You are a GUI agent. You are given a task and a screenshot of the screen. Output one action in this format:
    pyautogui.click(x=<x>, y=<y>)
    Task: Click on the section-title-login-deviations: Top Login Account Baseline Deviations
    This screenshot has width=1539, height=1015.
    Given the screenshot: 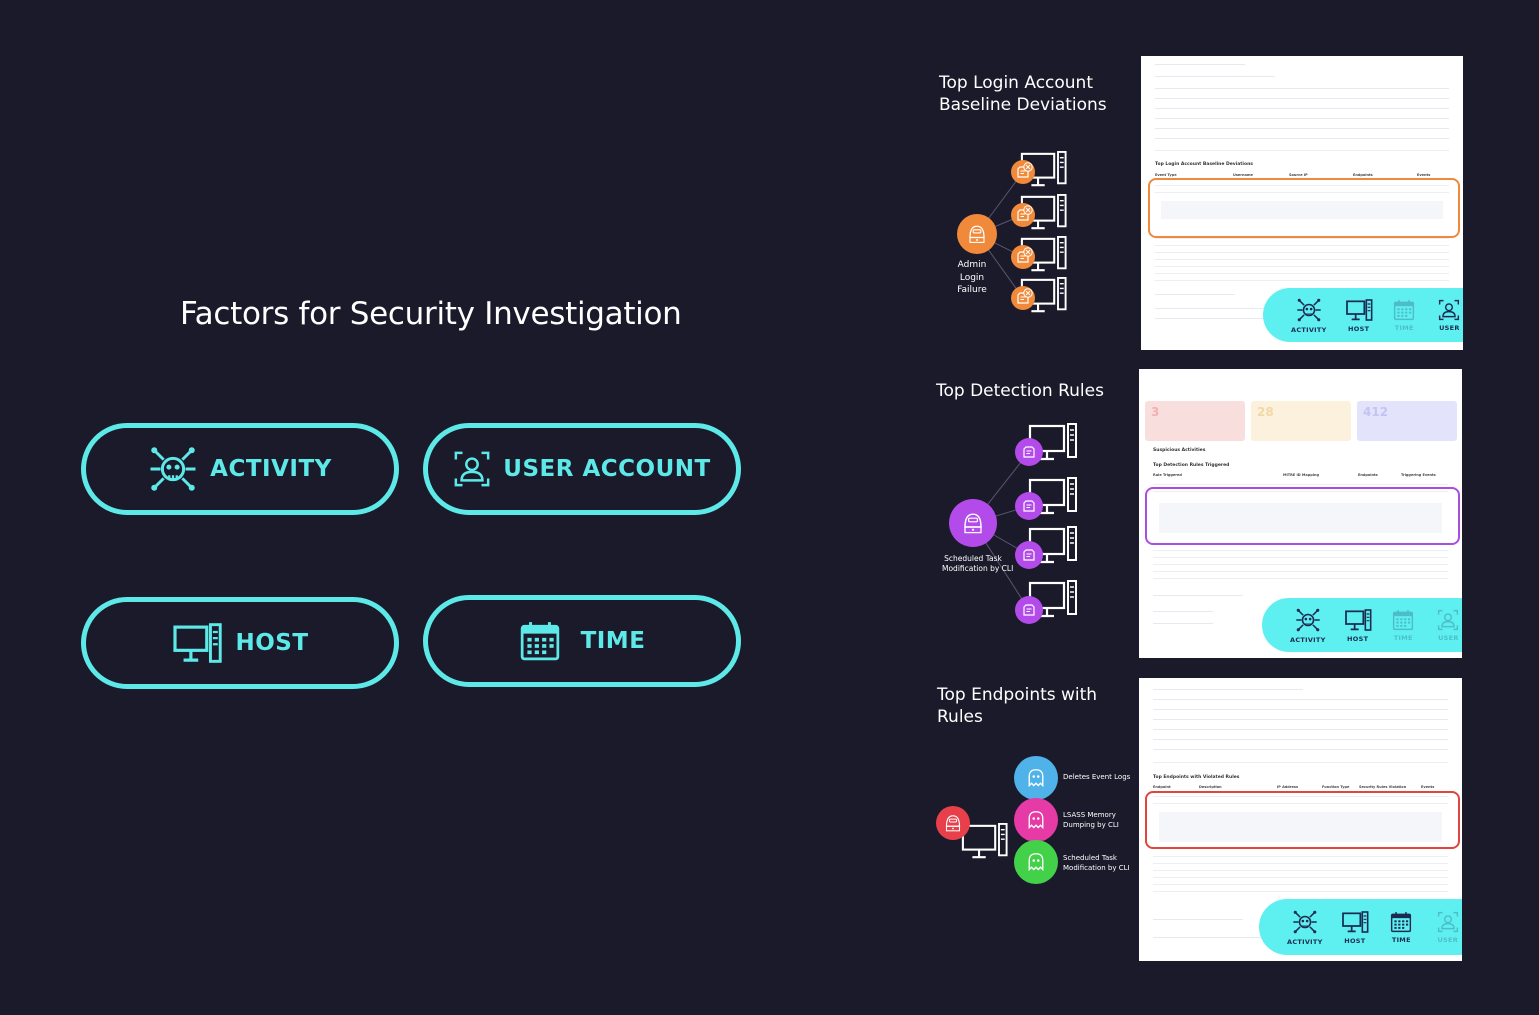 What is the action you would take?
    pyautogui.click(x=1023, y=94)
    